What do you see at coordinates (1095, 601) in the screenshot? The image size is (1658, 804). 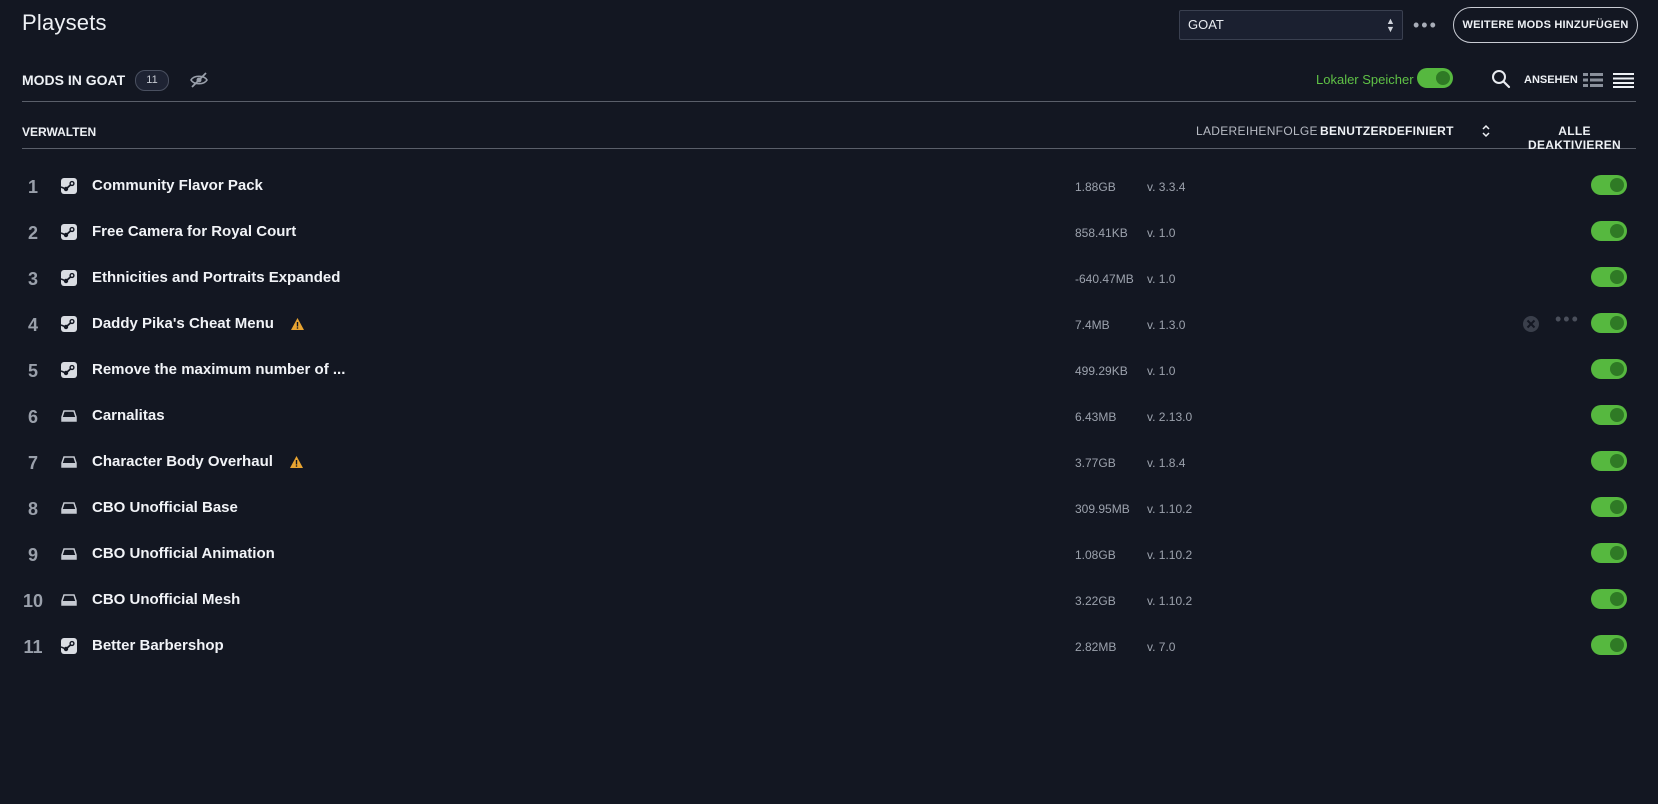 I see `mod-size: 3.22GB` at bounding box center [1095, 601].